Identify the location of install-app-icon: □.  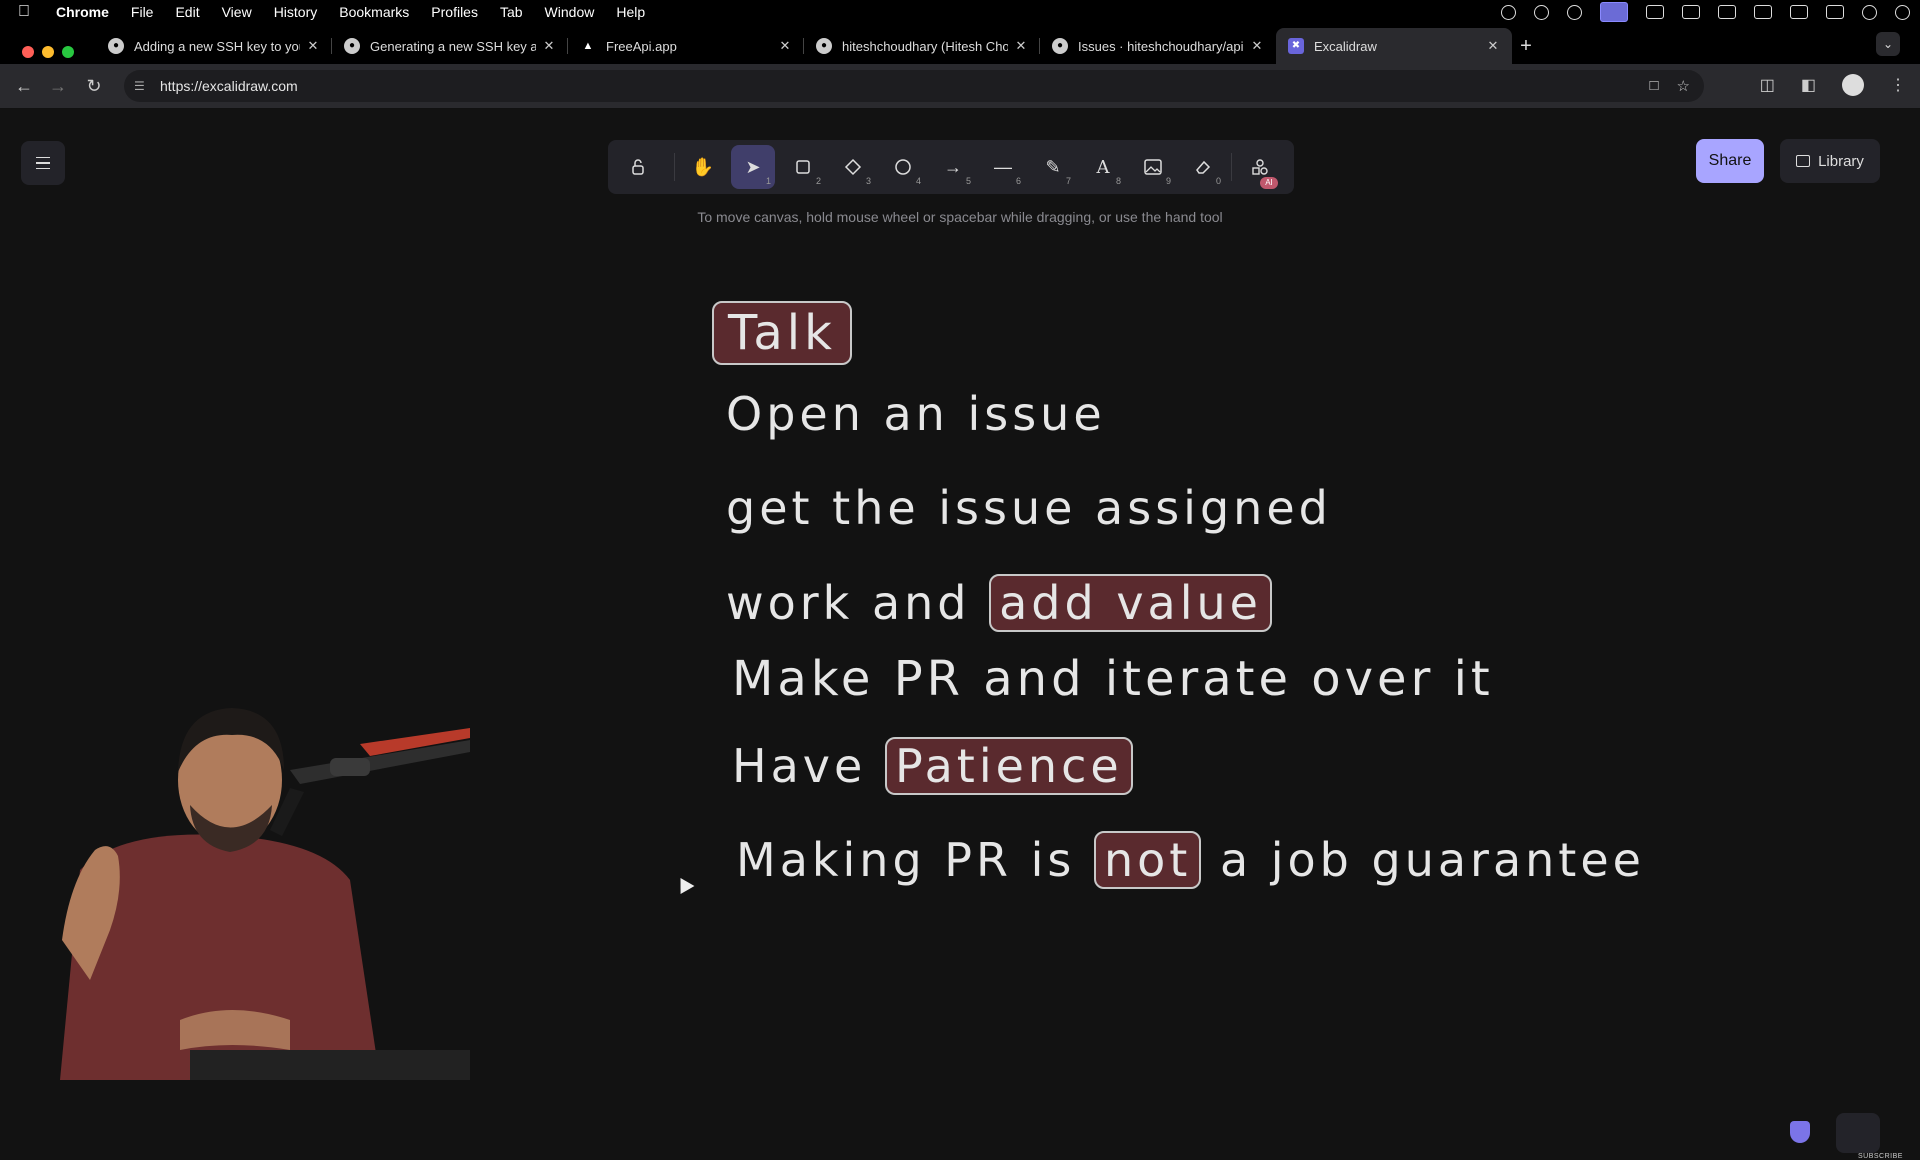
(1653, 86).